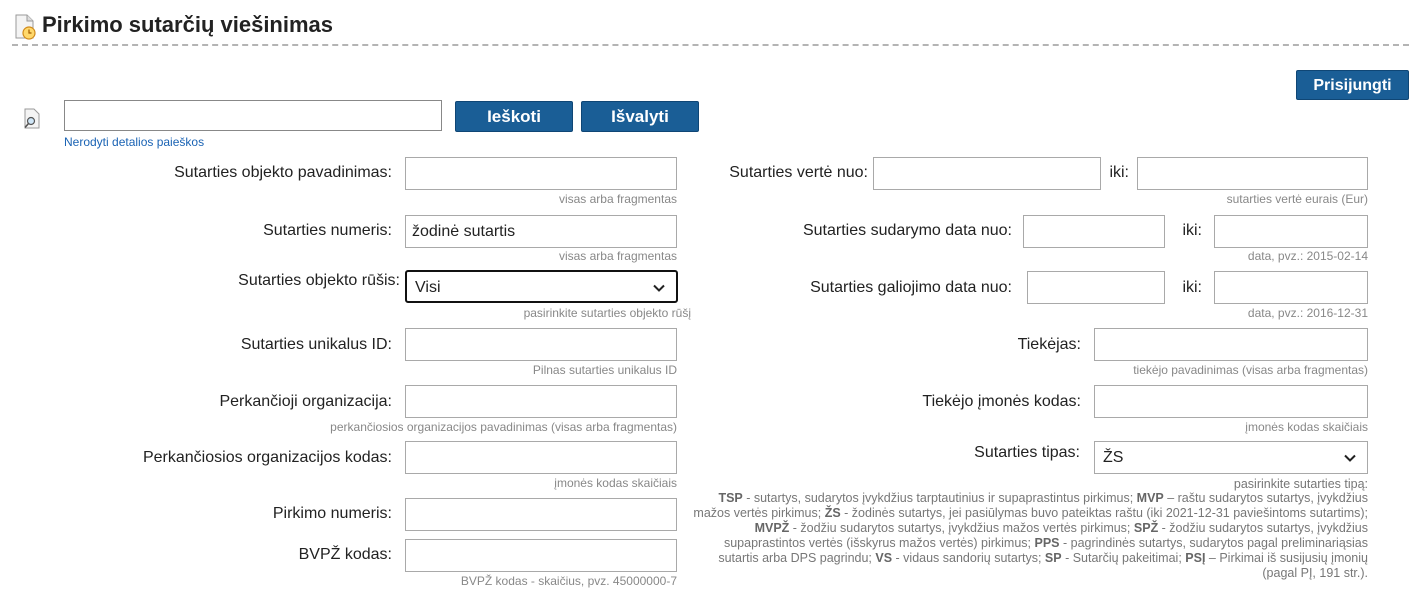  Describe the element at coordinates (541, 514) in the screenshot. I see `procurement-number-input` at that location.